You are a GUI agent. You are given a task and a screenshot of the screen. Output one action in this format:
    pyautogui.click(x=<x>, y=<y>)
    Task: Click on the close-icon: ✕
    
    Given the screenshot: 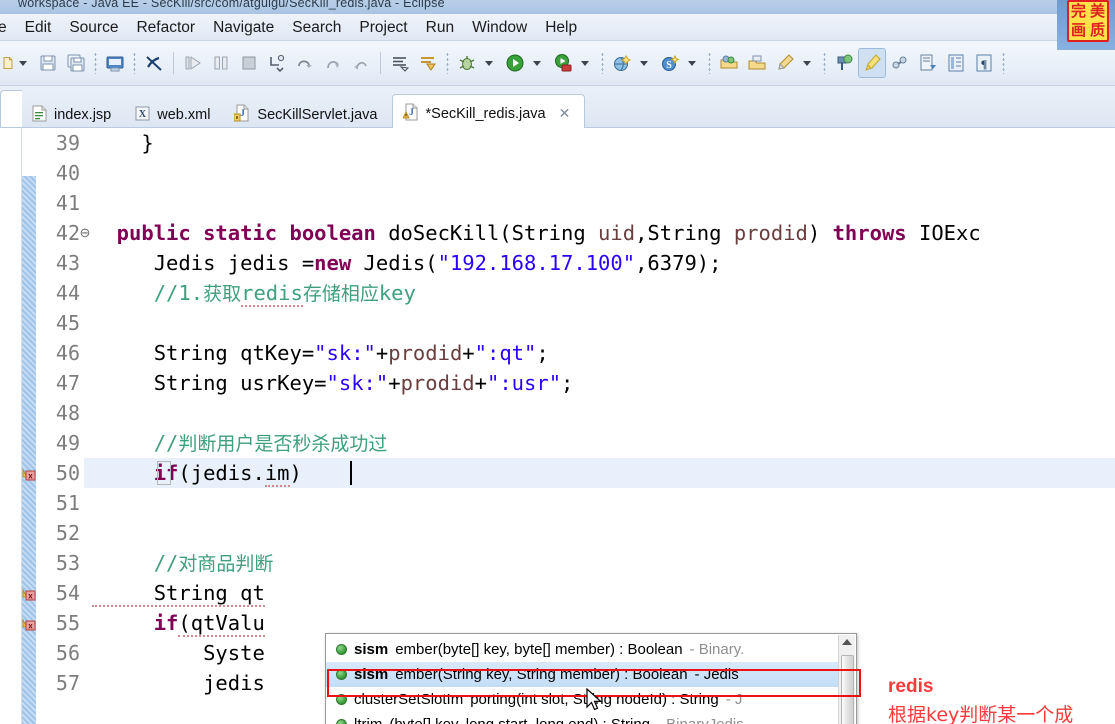 What is the action you would take?
    pyautogui.click(x=565, y=113)
    